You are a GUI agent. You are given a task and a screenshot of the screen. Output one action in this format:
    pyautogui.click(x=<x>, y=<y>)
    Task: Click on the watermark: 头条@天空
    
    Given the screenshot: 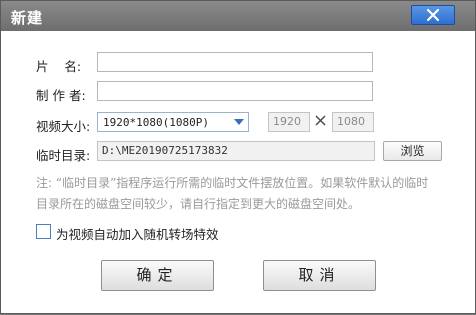 What is the action you would take?
    pyautogui.click(x=424, y=301)
    